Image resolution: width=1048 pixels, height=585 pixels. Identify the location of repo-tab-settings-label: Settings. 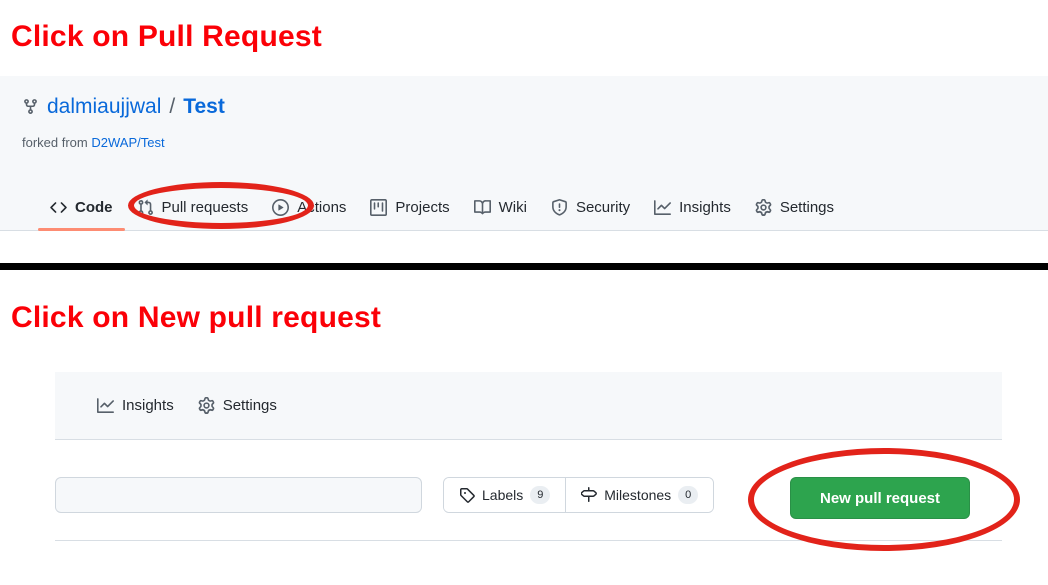
(807, 207).